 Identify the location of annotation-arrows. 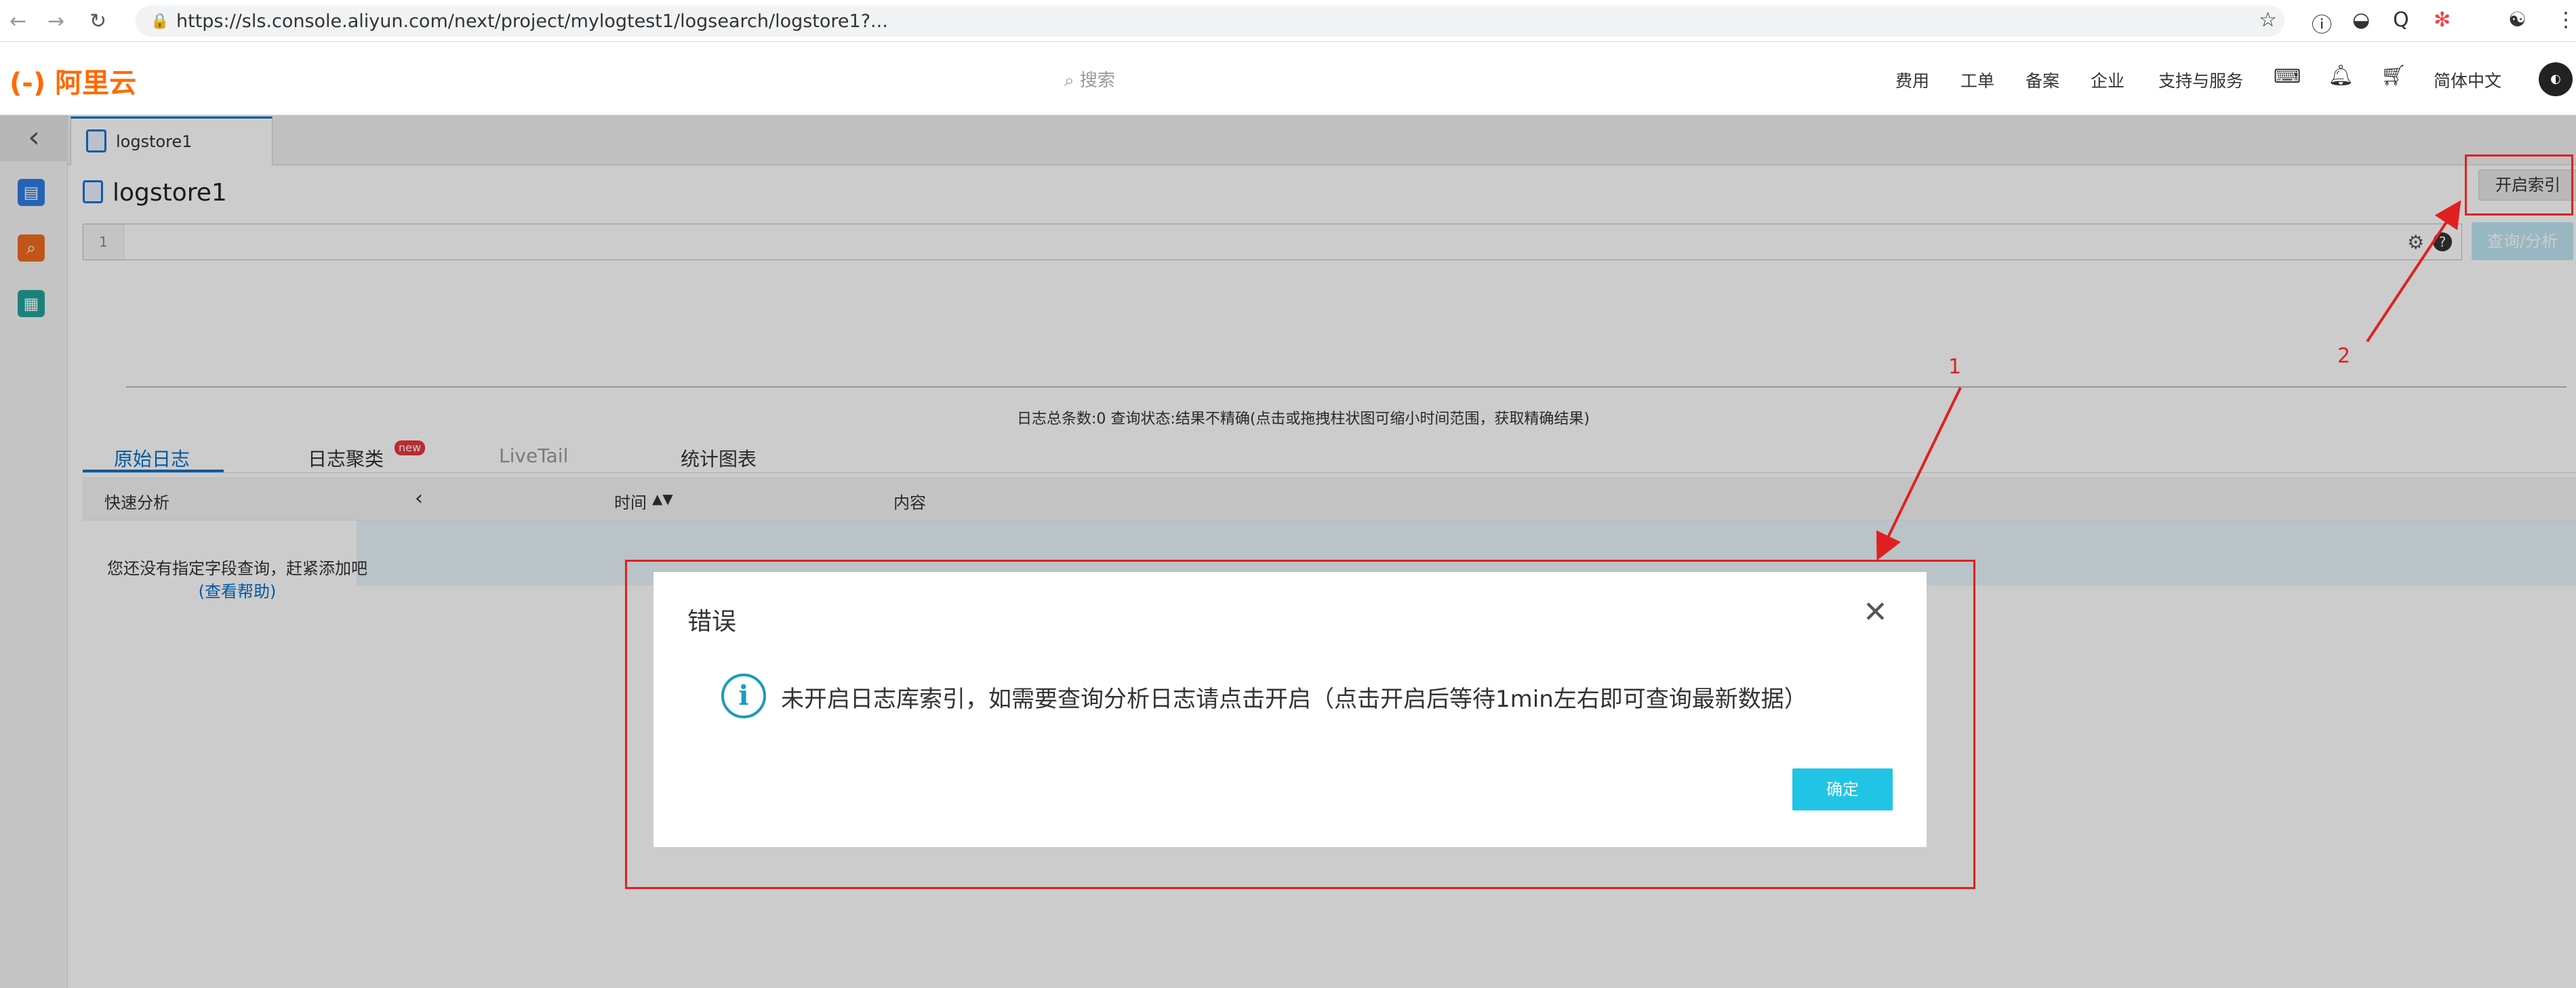
(2168, 380).